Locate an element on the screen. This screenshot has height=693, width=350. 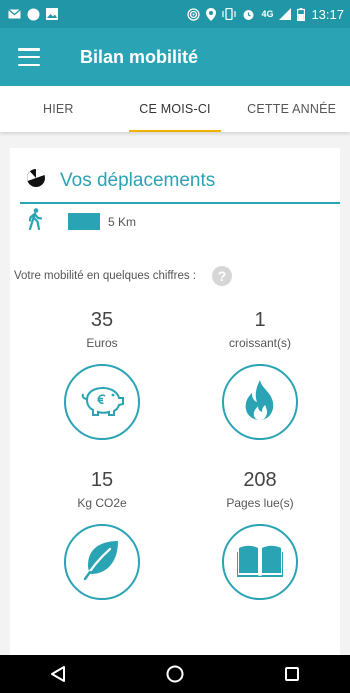
stat-co2: 15 Kg CO2e is located at coordinates (102, 534).